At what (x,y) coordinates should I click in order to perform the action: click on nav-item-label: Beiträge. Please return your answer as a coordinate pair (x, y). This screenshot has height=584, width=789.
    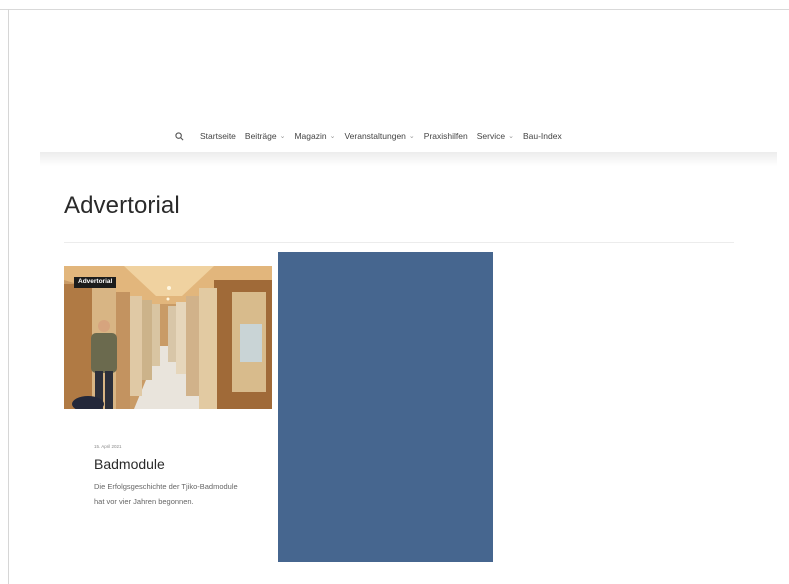
    Looking at the image, I should click on (260, 136).